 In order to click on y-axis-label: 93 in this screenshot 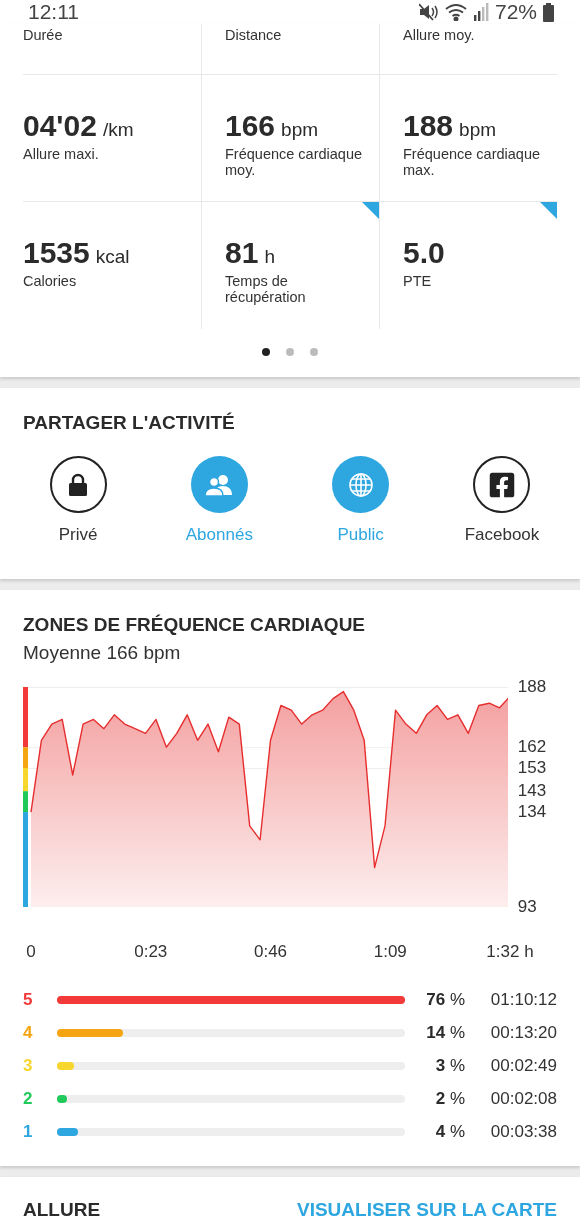, I will do `click(527, 907)`.